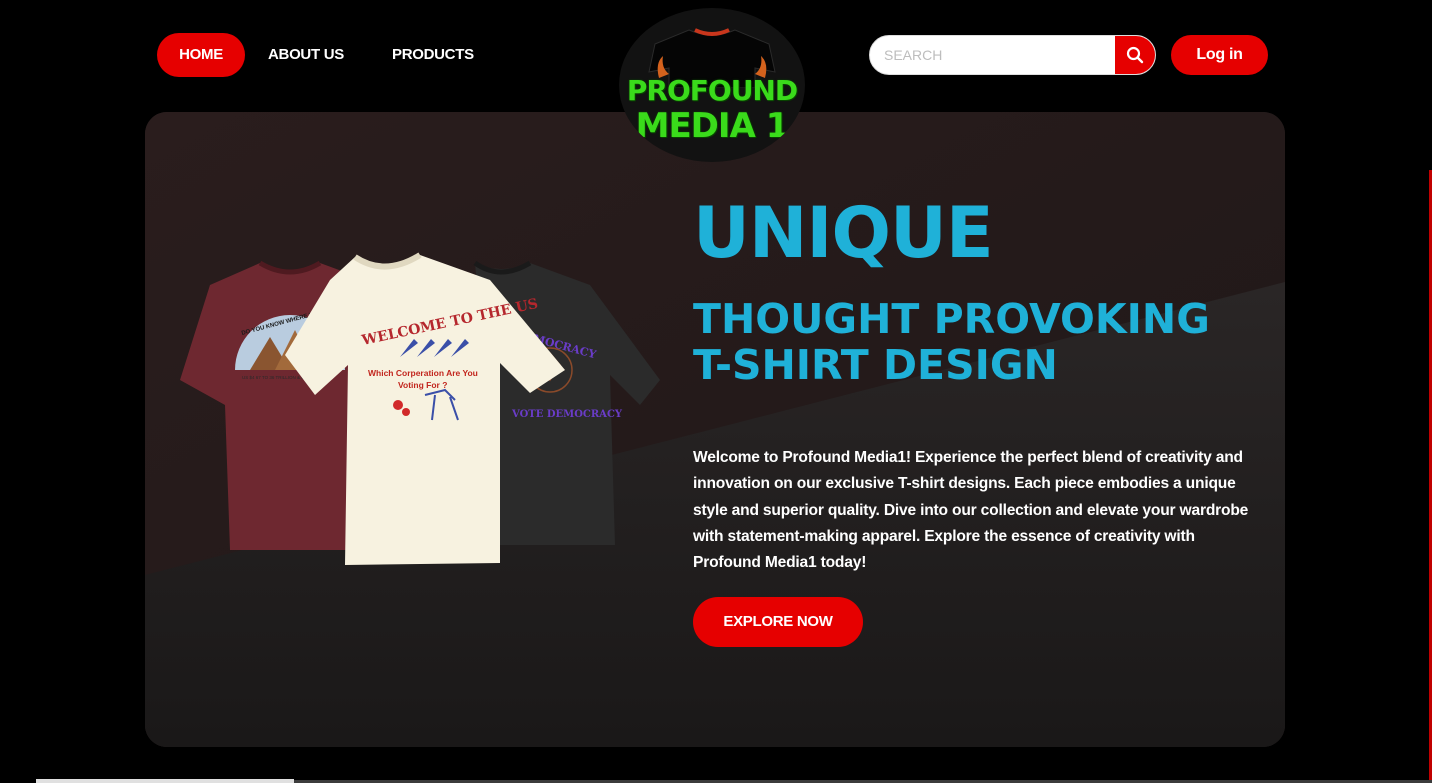  I want to click on nav-about-link: ABOUT US, so click(306, 55).